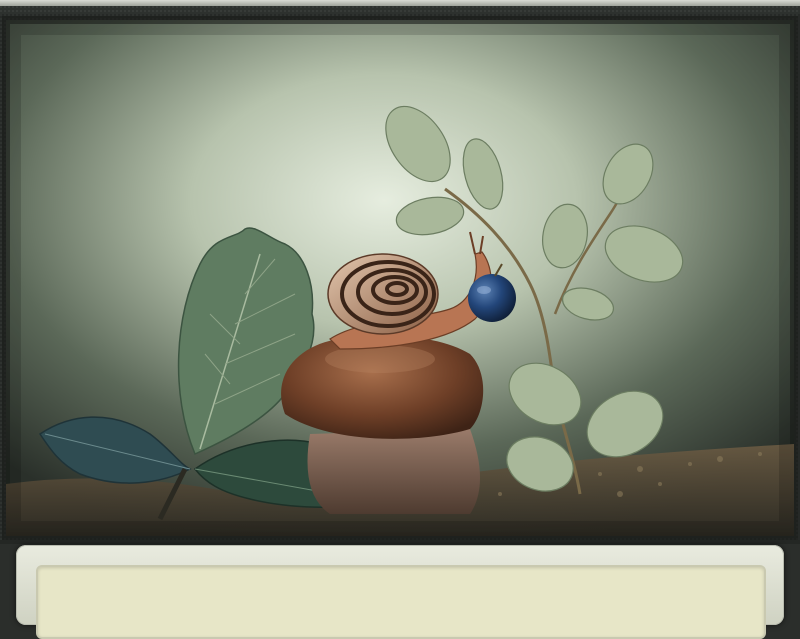  What do you see at coordinates (492, 298) in the screenshot?
I see `blueberry` at bounding box center [492, 298].